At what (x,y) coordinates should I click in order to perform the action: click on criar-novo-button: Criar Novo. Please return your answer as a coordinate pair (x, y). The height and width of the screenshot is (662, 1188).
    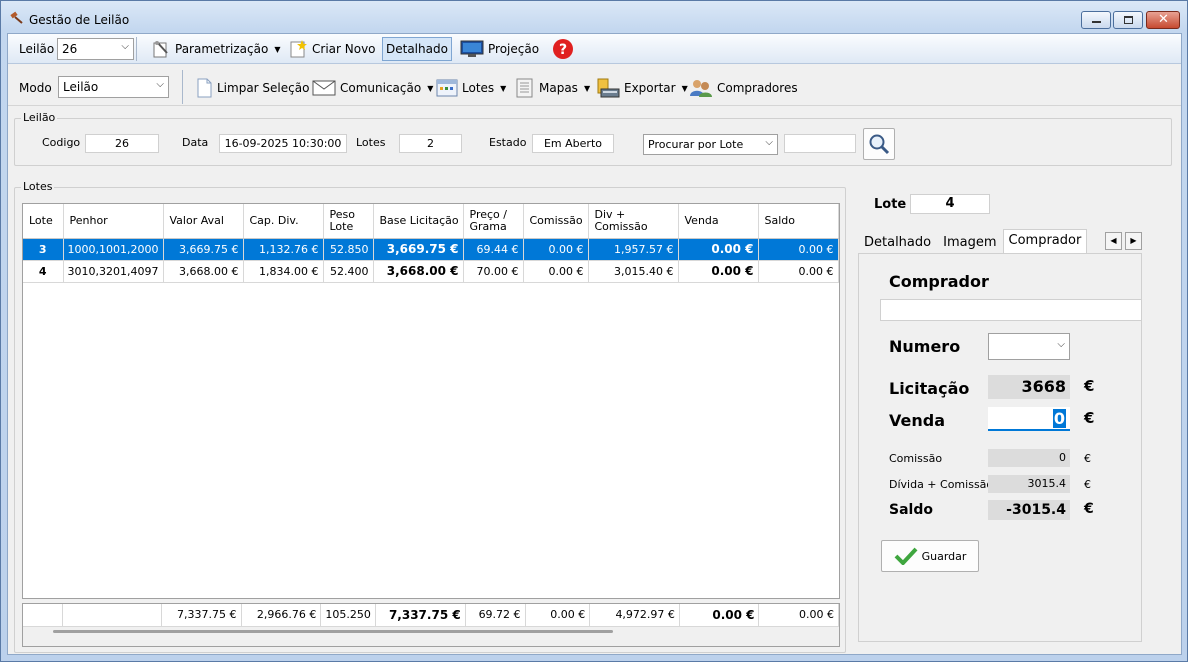
    Looking at the image, I should click on (332, 49).